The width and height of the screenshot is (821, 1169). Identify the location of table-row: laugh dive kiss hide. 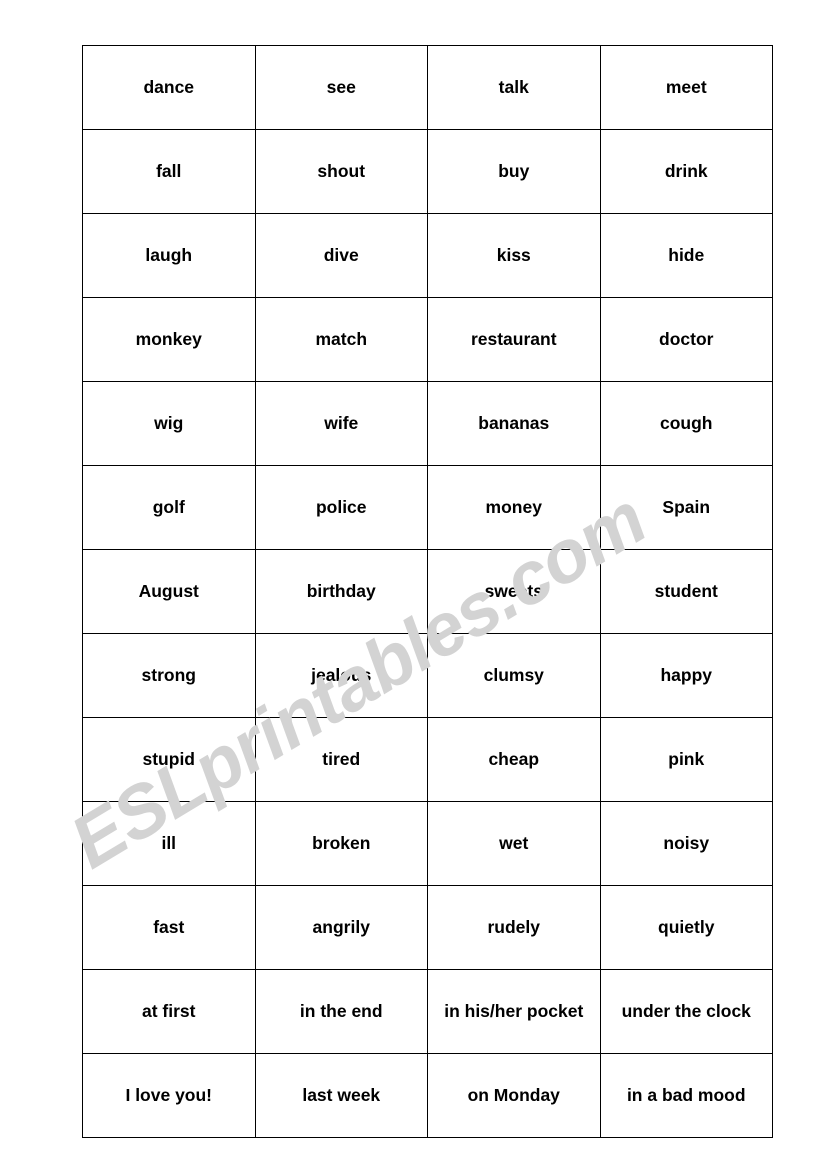
(427, 255).